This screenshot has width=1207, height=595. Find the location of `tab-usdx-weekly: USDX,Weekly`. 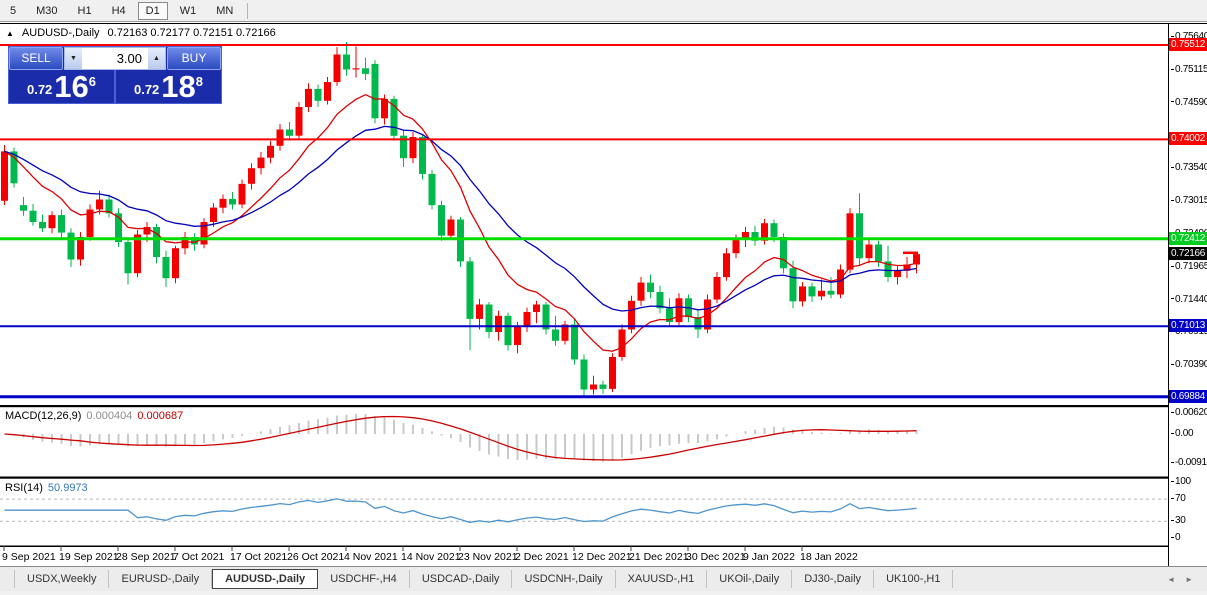

tab-usdx-weekly: USDX,Weekly is located at coordinates (62, 579).